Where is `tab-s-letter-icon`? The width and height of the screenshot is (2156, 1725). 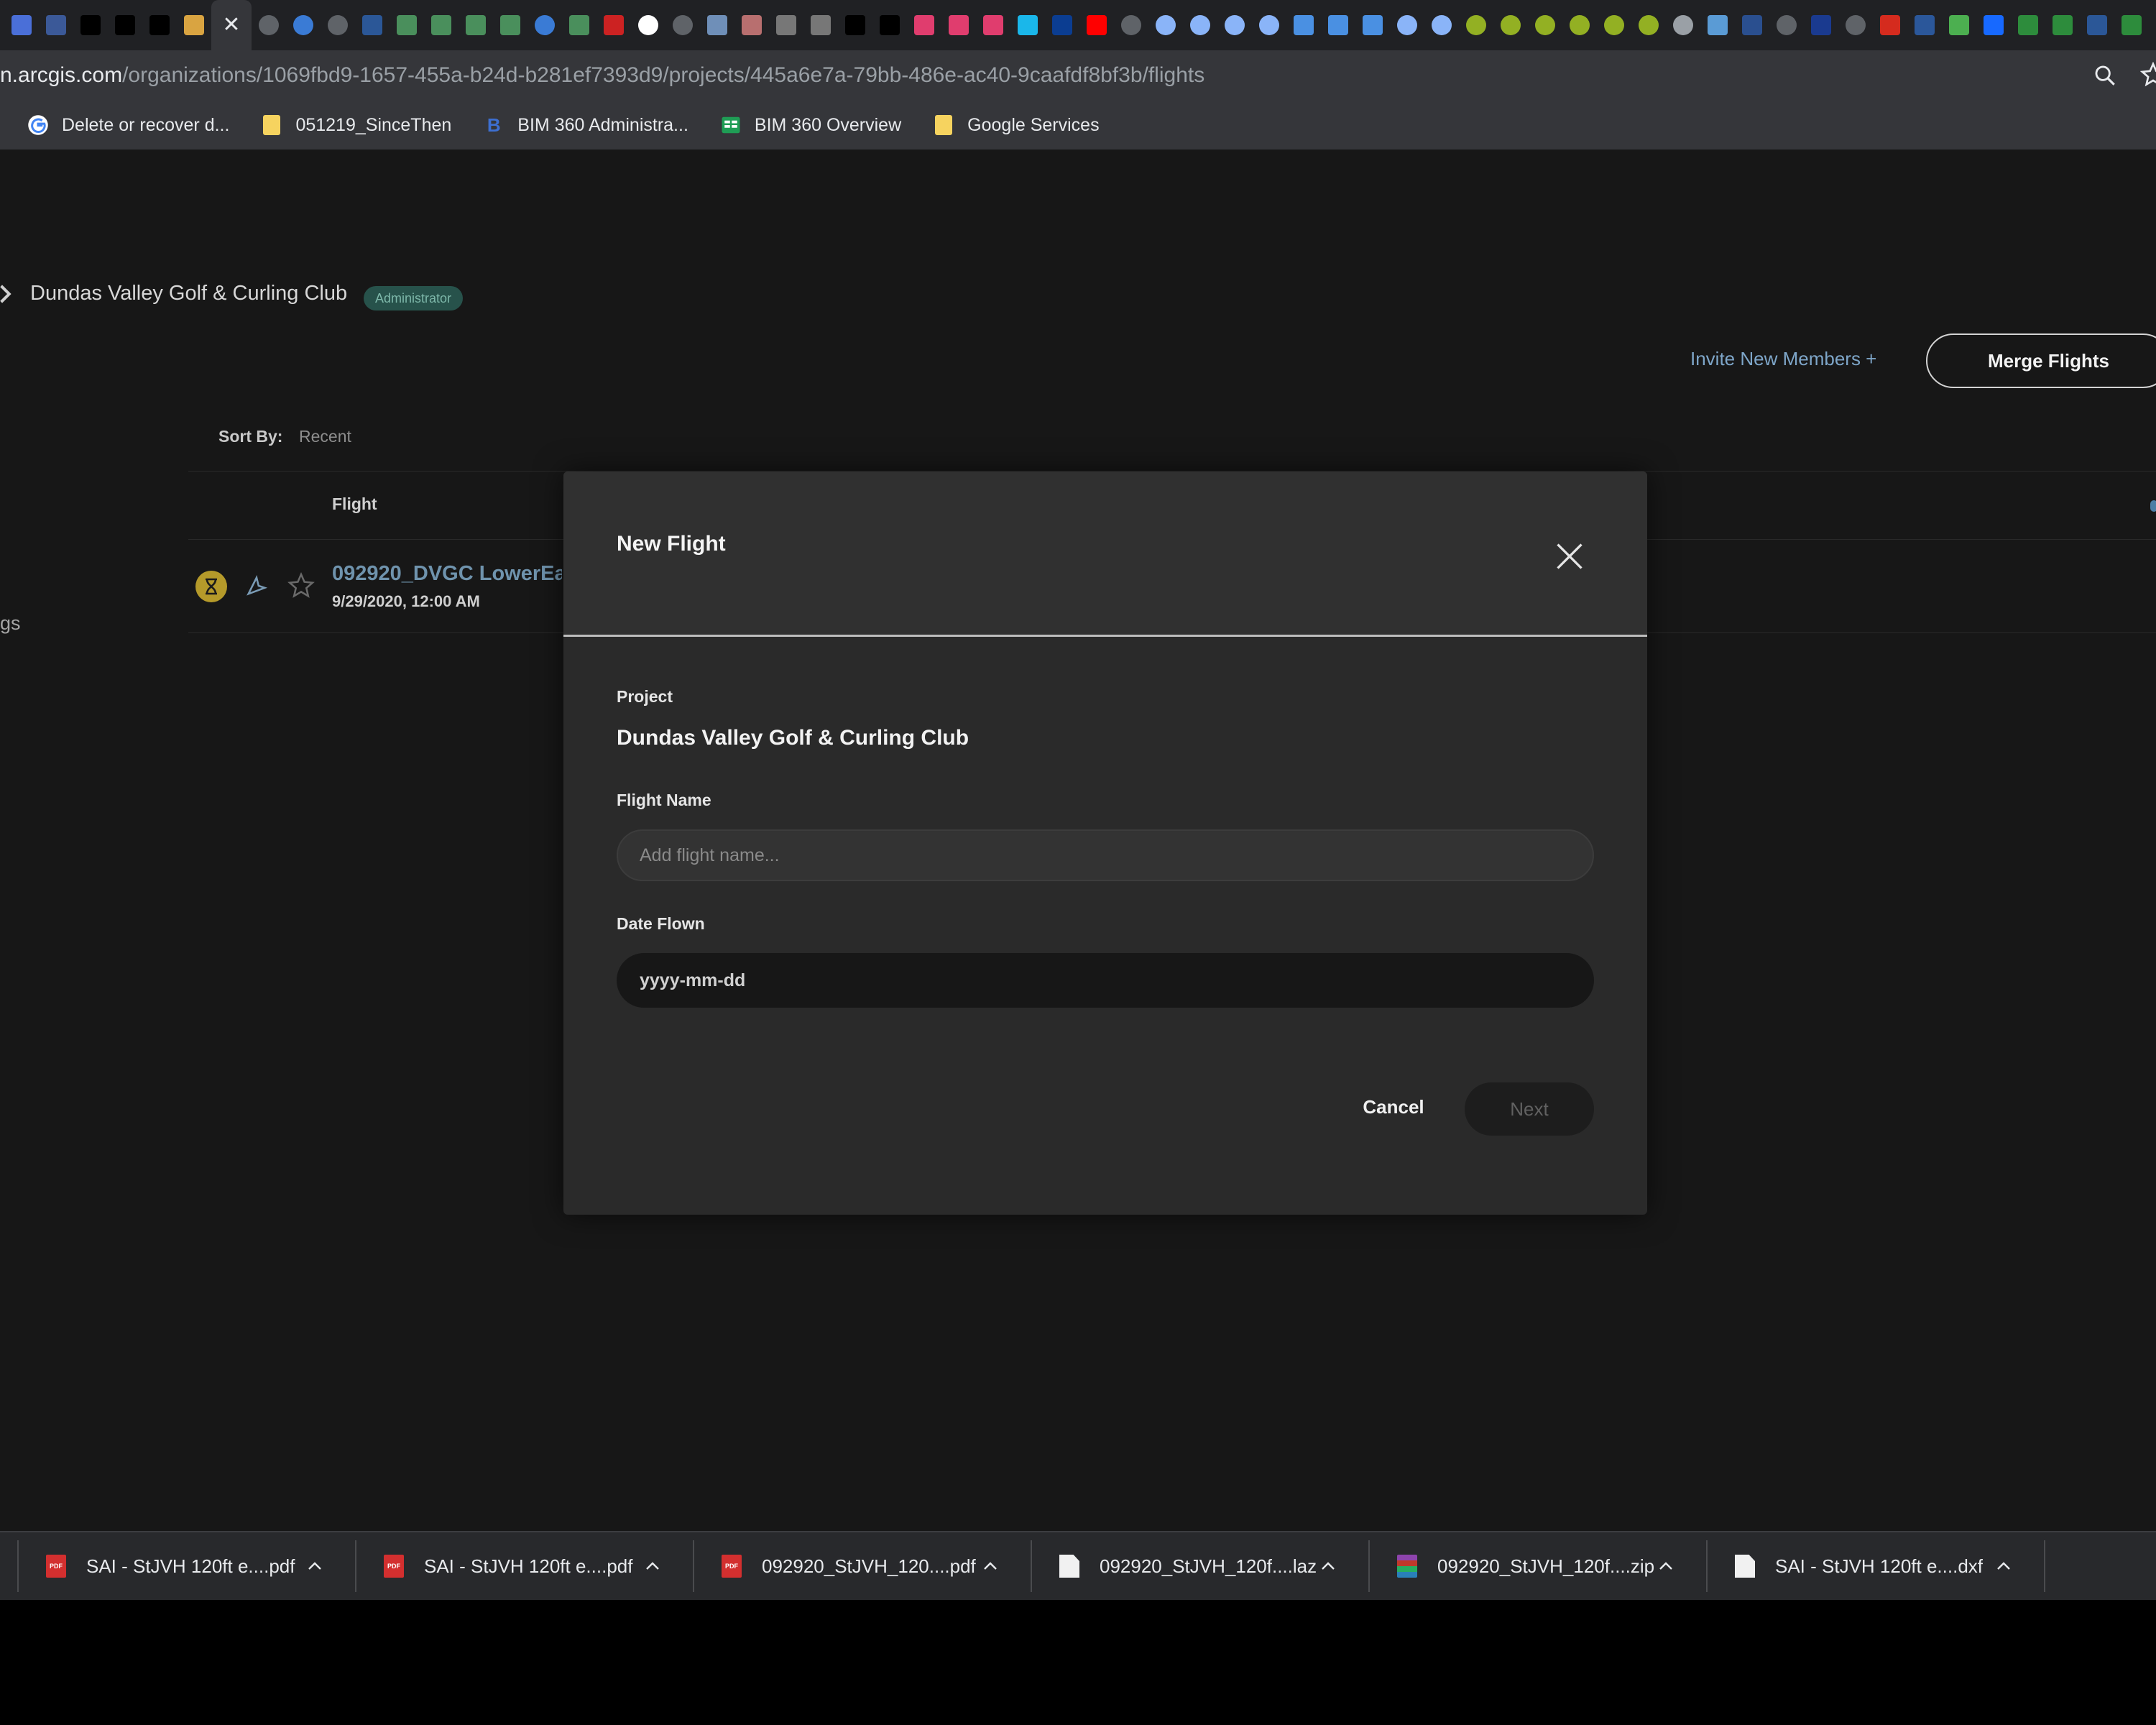 tab-s-letter-icon is located at coordinates (21, 25).